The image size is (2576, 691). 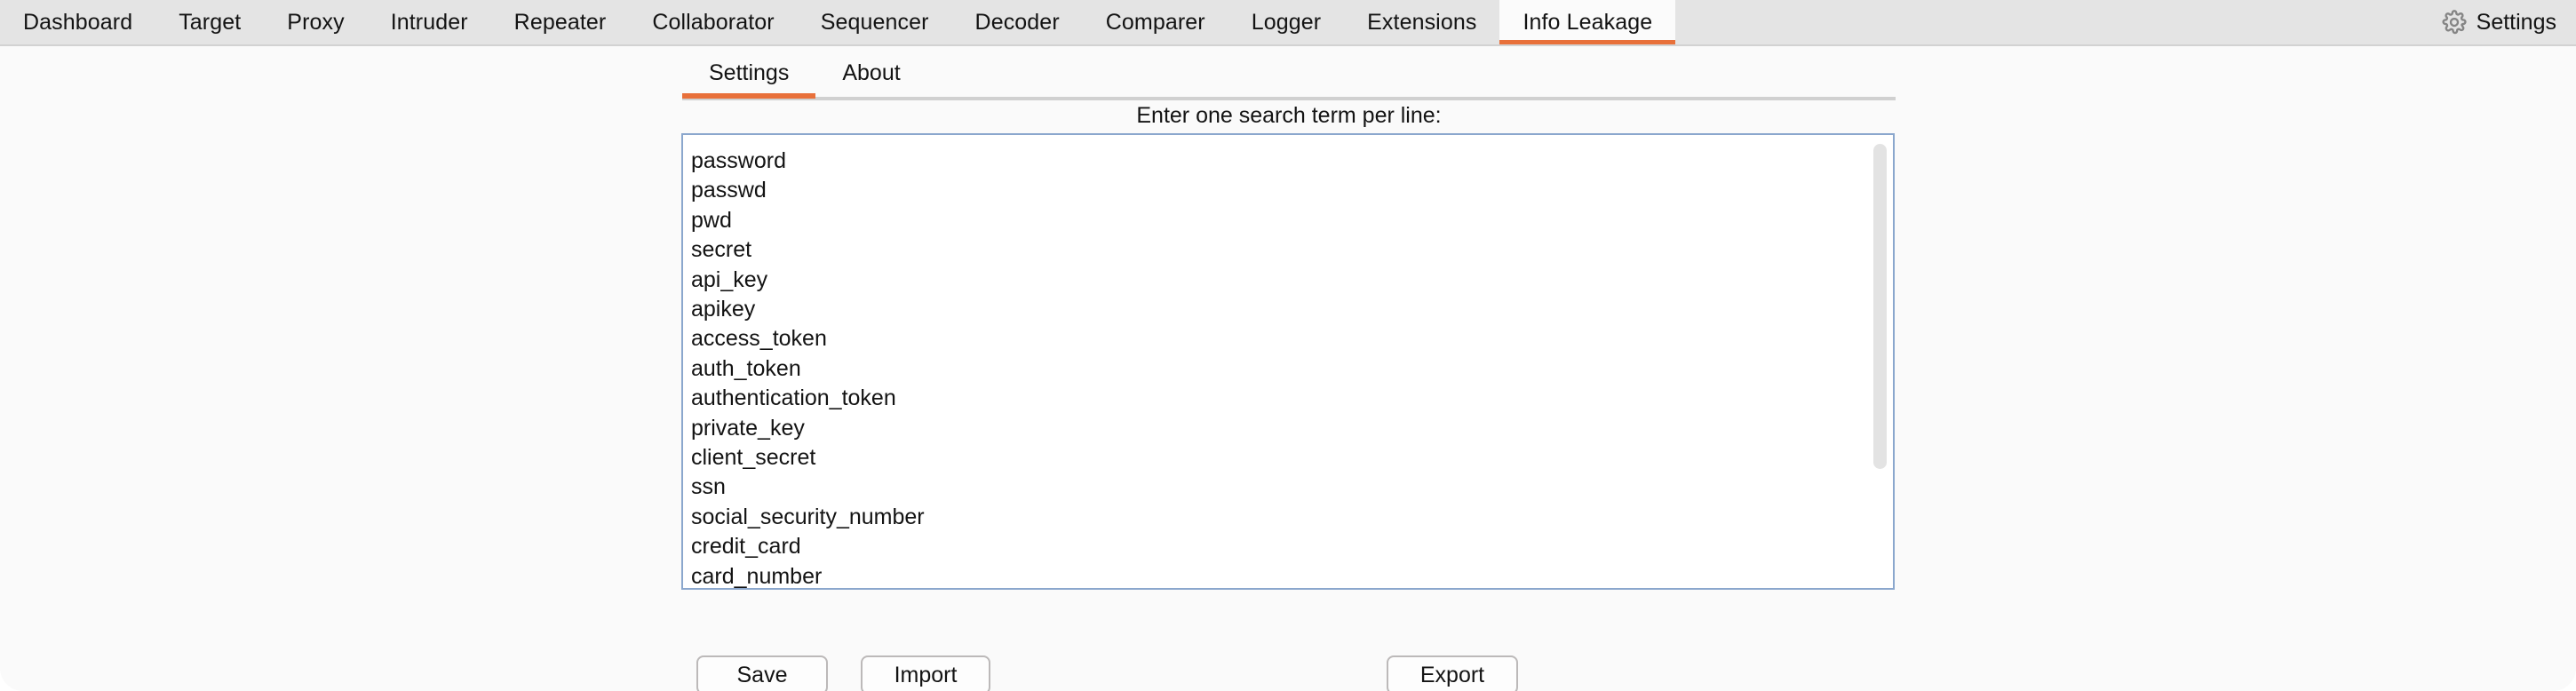 I want to click on gear-icon, so click(x=2454, y=22).